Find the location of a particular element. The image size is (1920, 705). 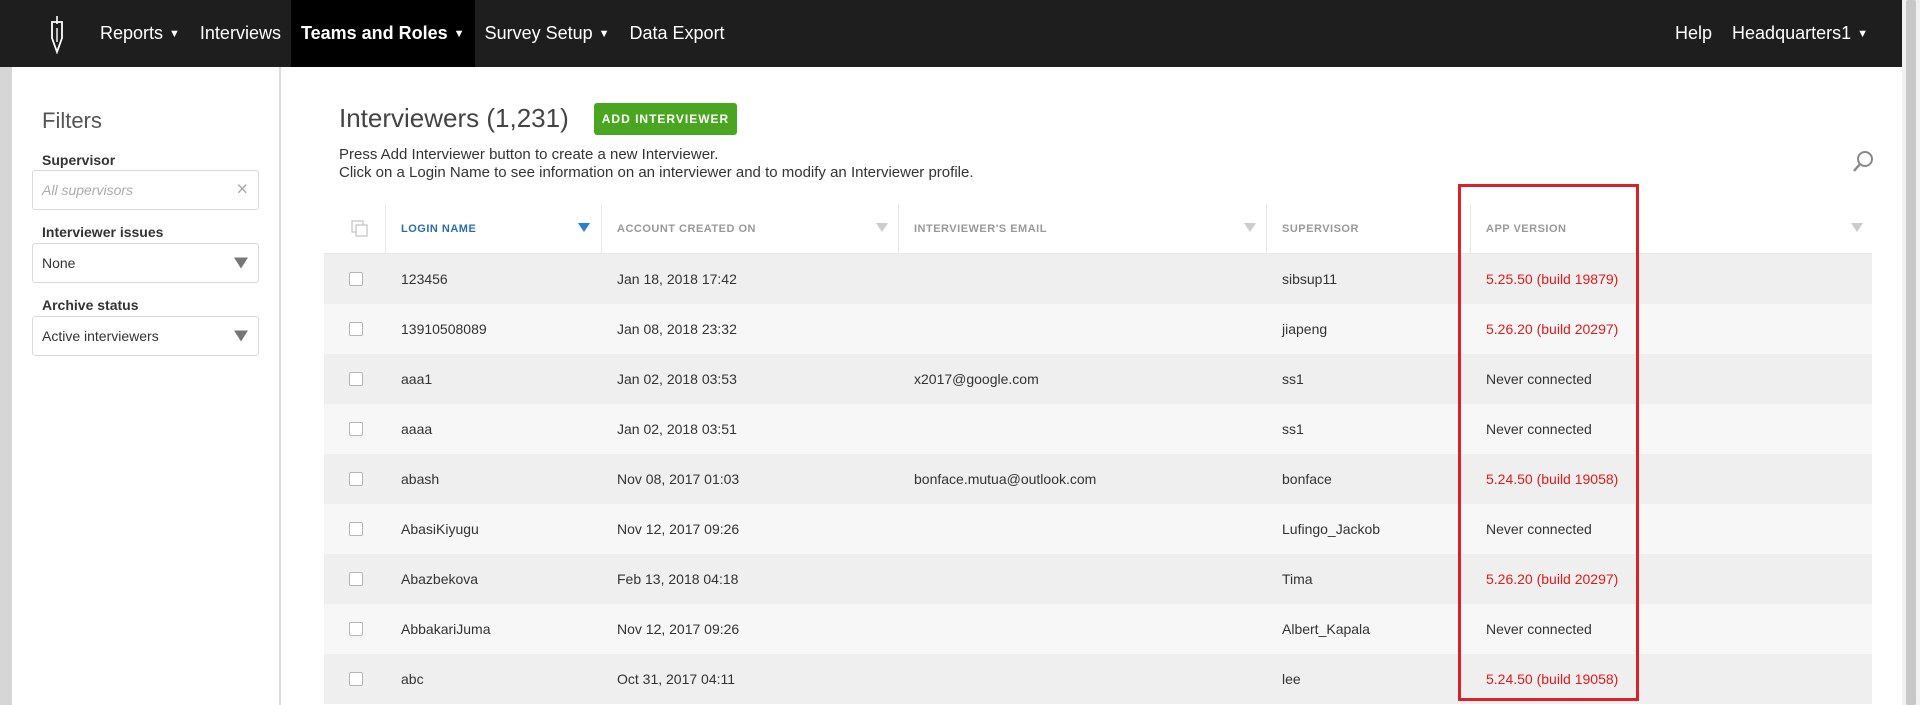

login-name-cell: aaaa is located at coordinates (416, 429).